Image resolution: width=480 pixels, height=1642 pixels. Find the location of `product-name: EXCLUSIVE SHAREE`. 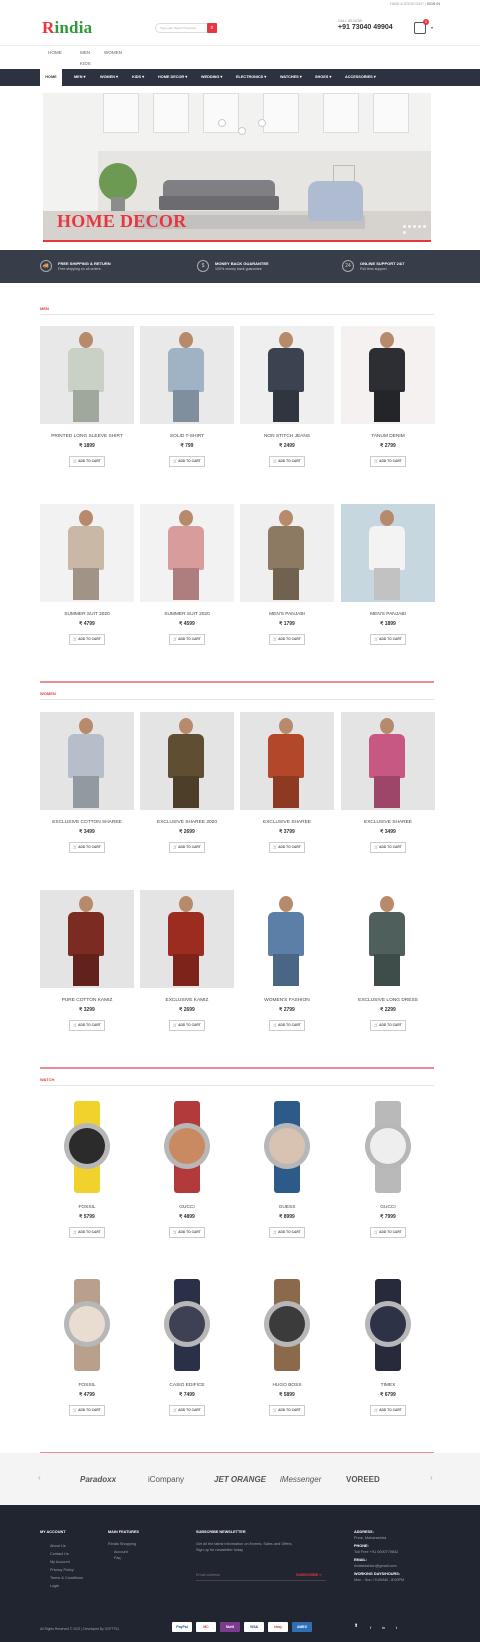

product-name: EXCLUSIVE SHAREE is located at coordinates (287, 822).